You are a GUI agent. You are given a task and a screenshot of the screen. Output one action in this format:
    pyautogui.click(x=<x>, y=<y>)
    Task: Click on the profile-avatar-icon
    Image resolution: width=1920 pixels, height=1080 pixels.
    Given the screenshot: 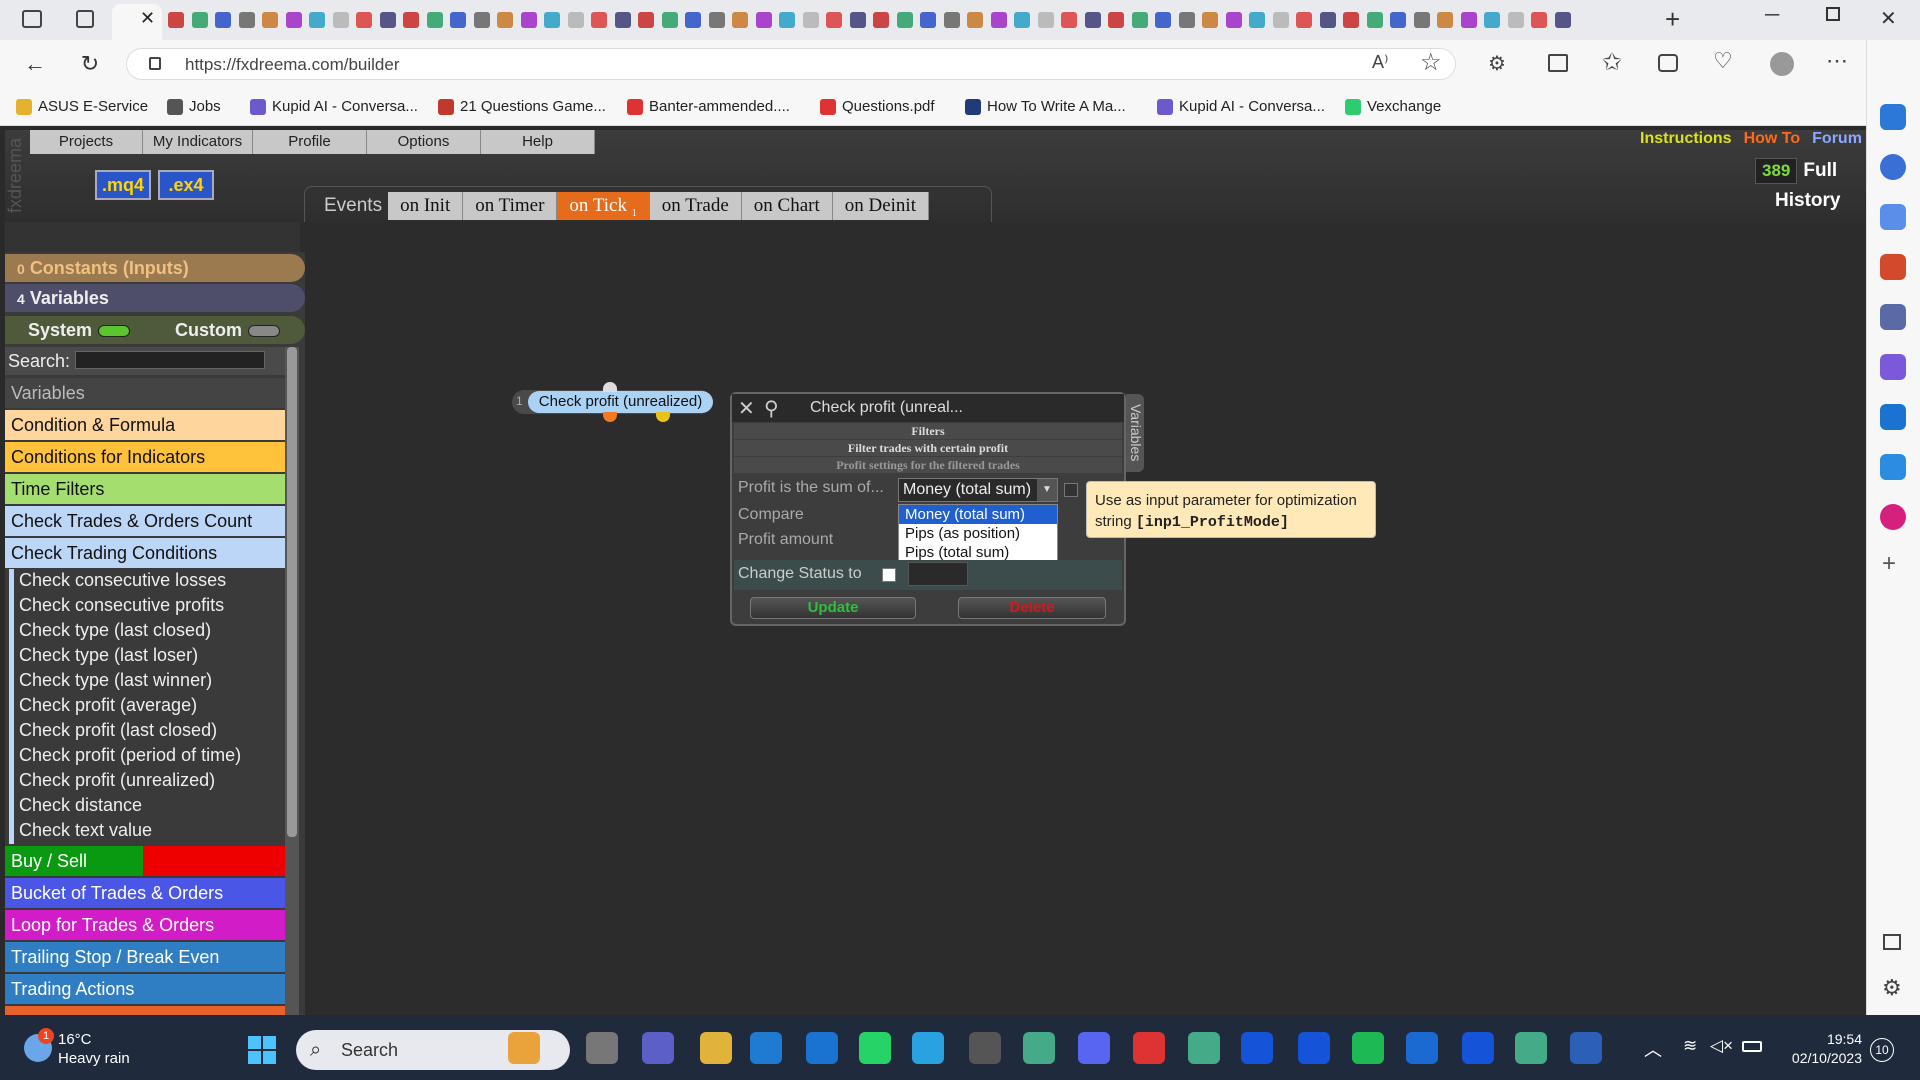 What is the action you would take?
    pyautogui.click(x=1782, y=64)
    